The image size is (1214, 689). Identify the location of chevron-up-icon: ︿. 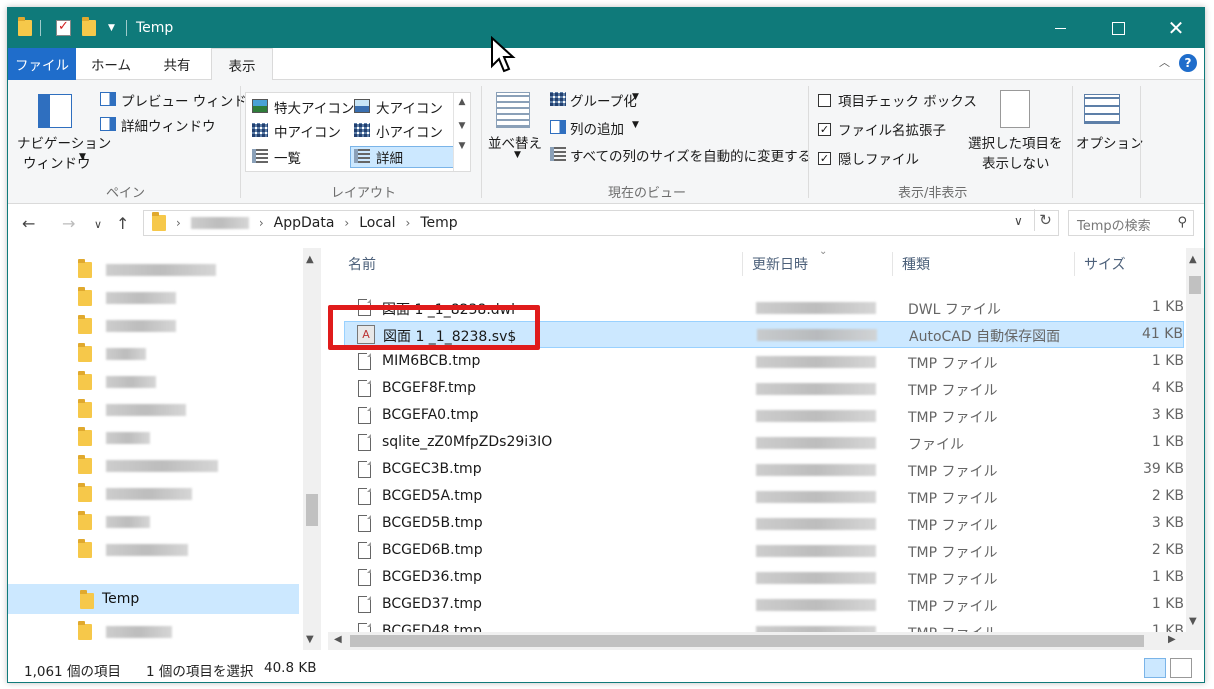
(1164, 62).